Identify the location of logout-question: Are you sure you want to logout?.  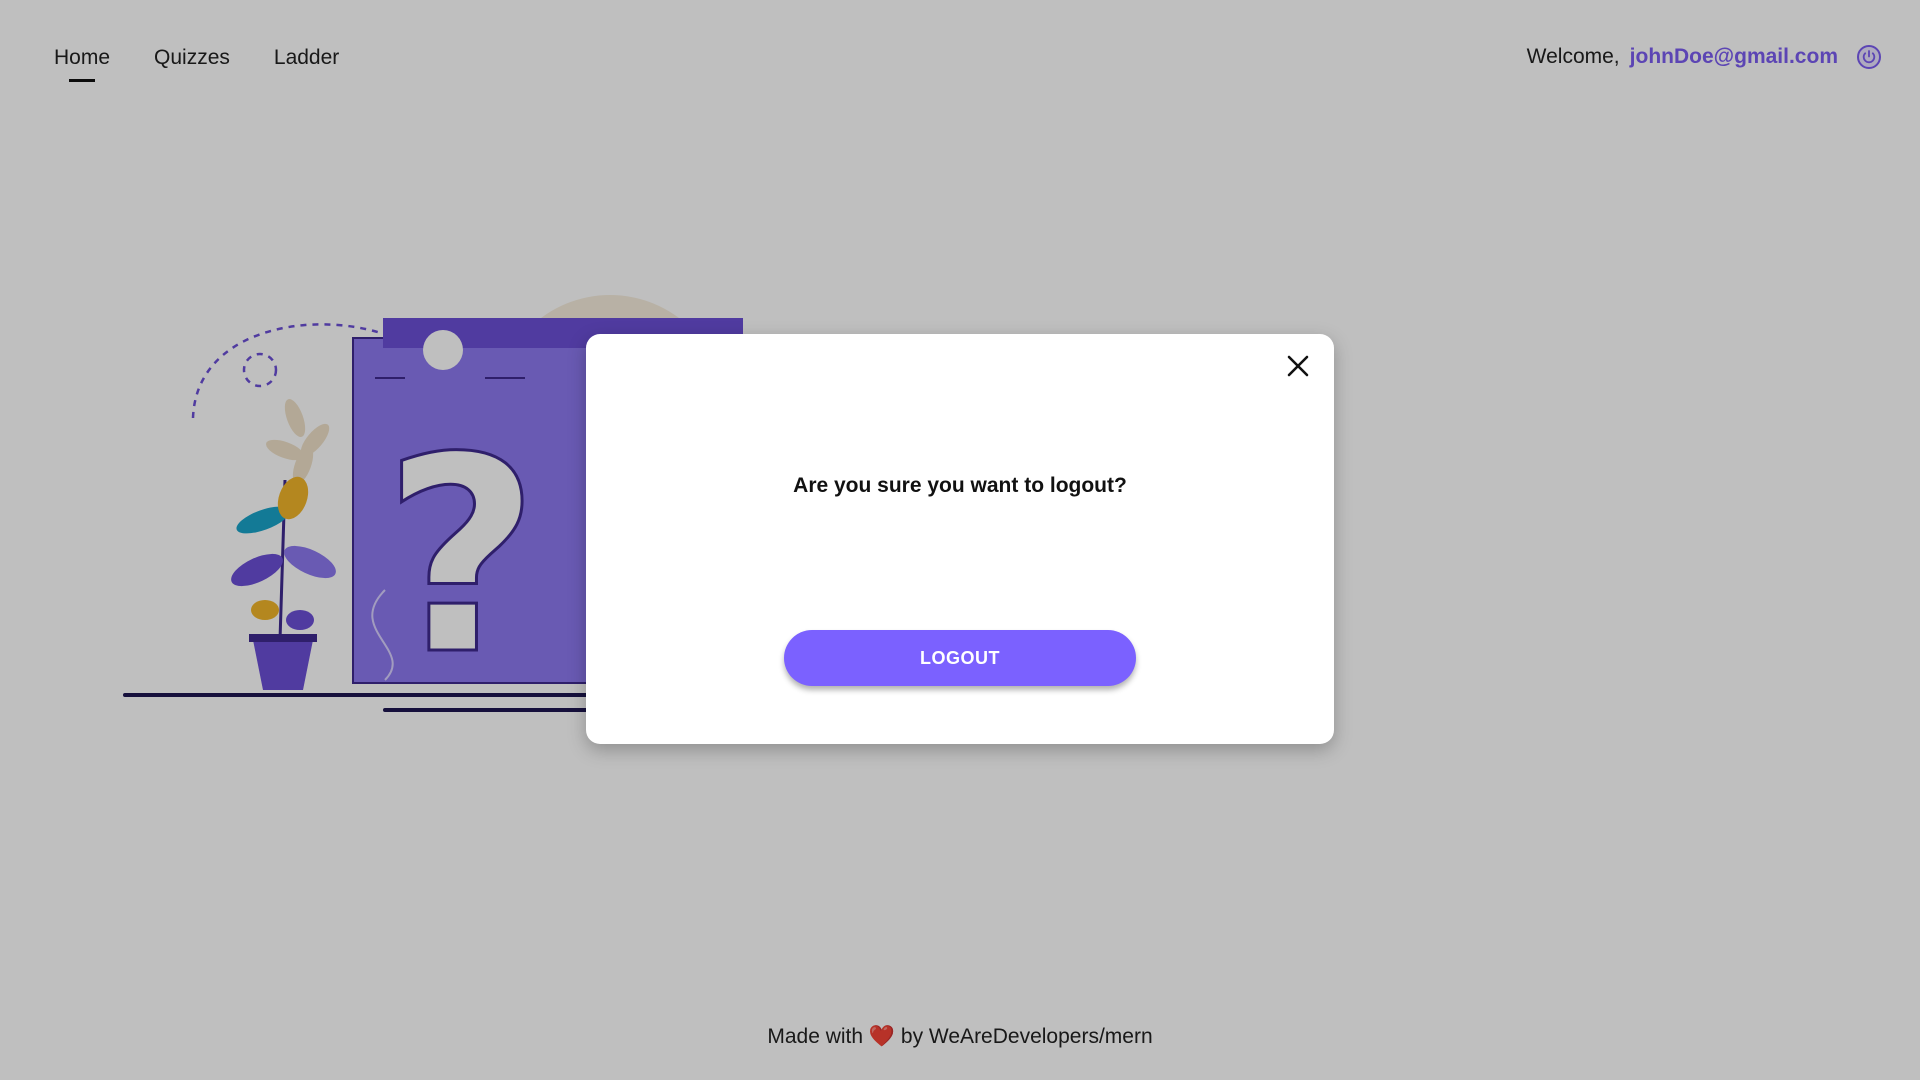
(960, 485).